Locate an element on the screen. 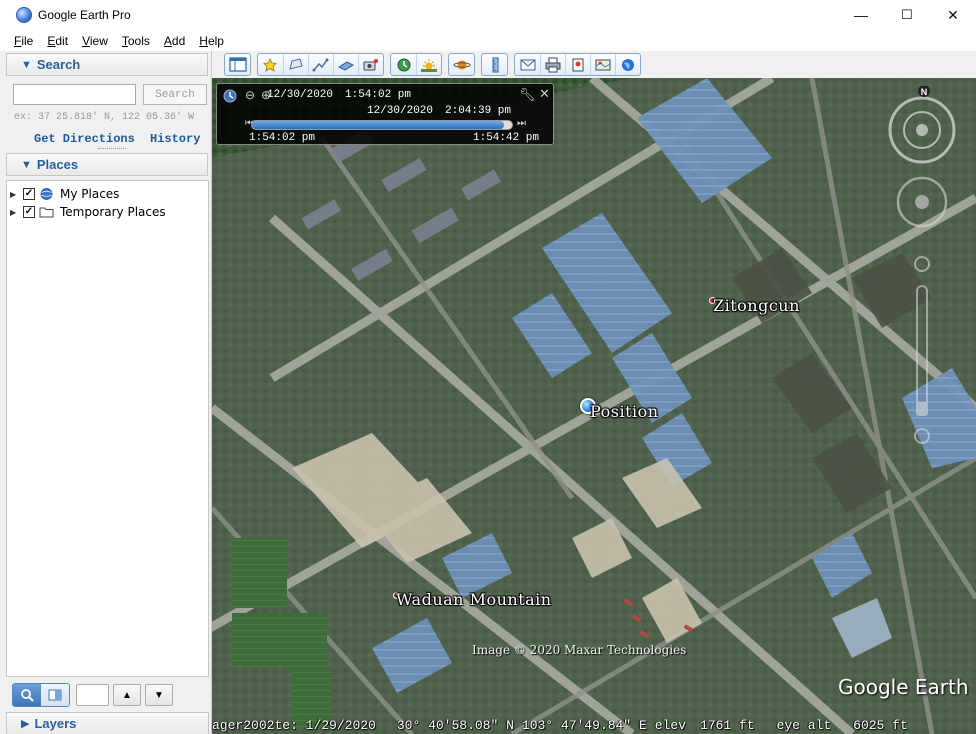 This screenshot has width=976, height=734. eye-altitude-label: eye alt is located at coordinates (804, 725).